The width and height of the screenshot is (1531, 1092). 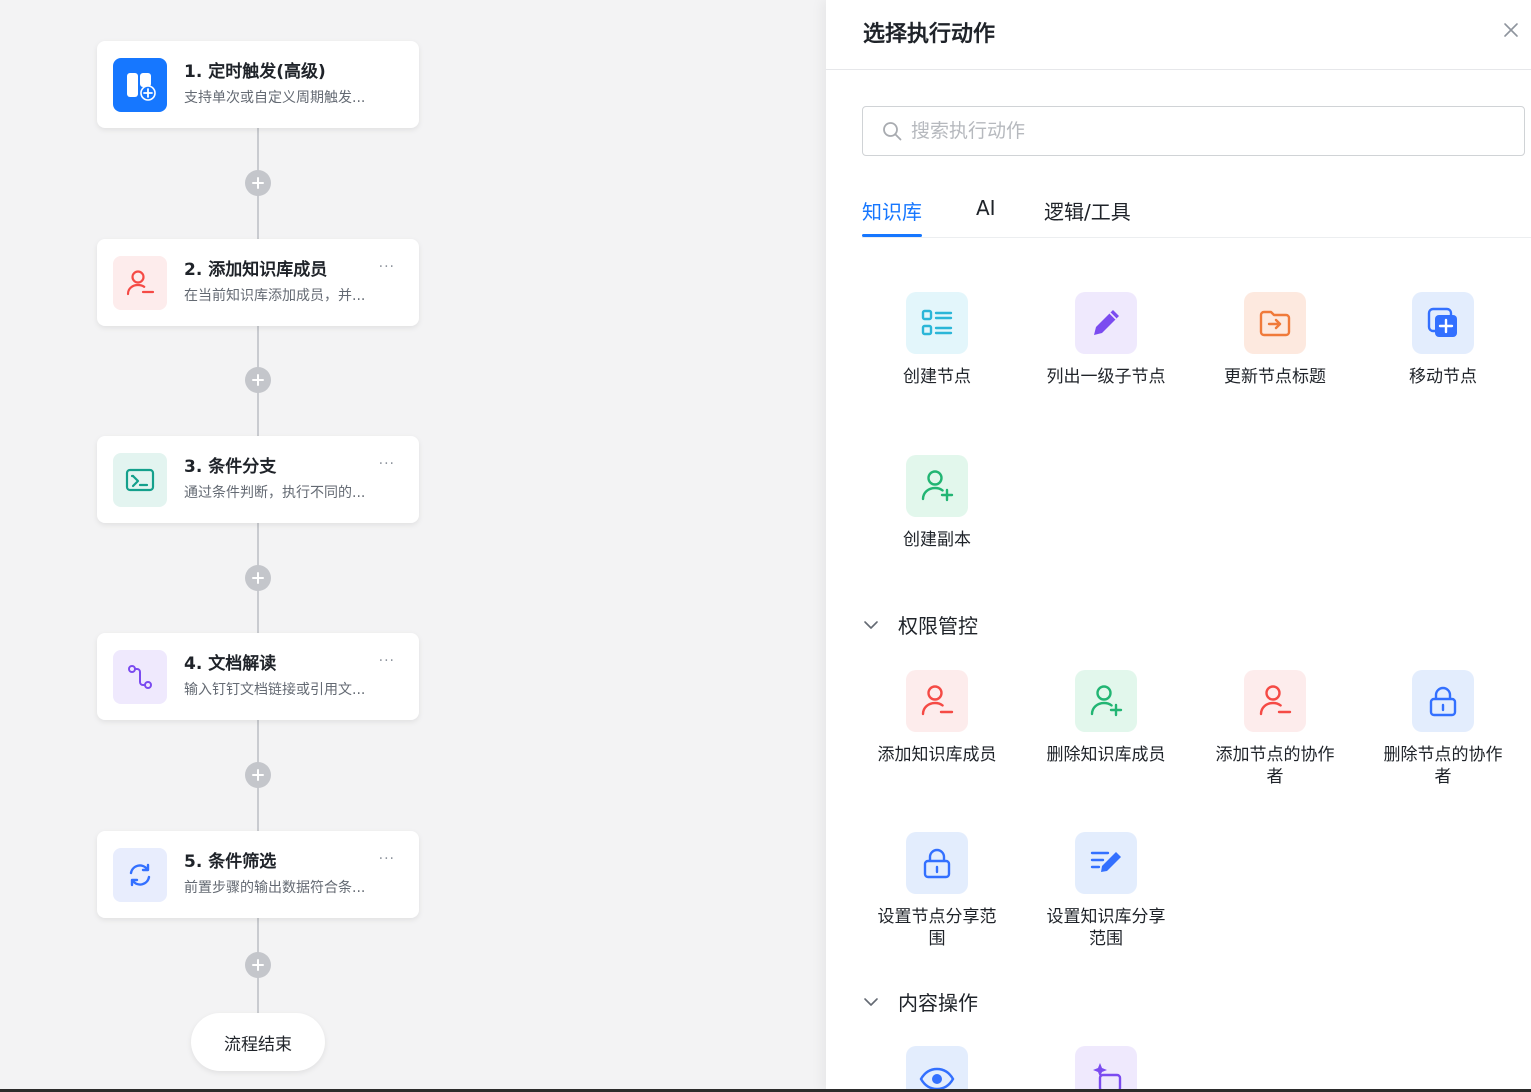 I want to click on section-title: 内容操作, so click(x=938, y=1003).